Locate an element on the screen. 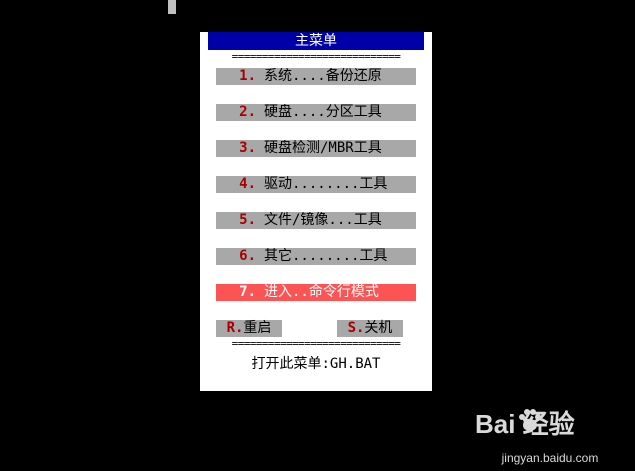 The image size is (635, 471). paw-icon is located at coordinates (530, 420).